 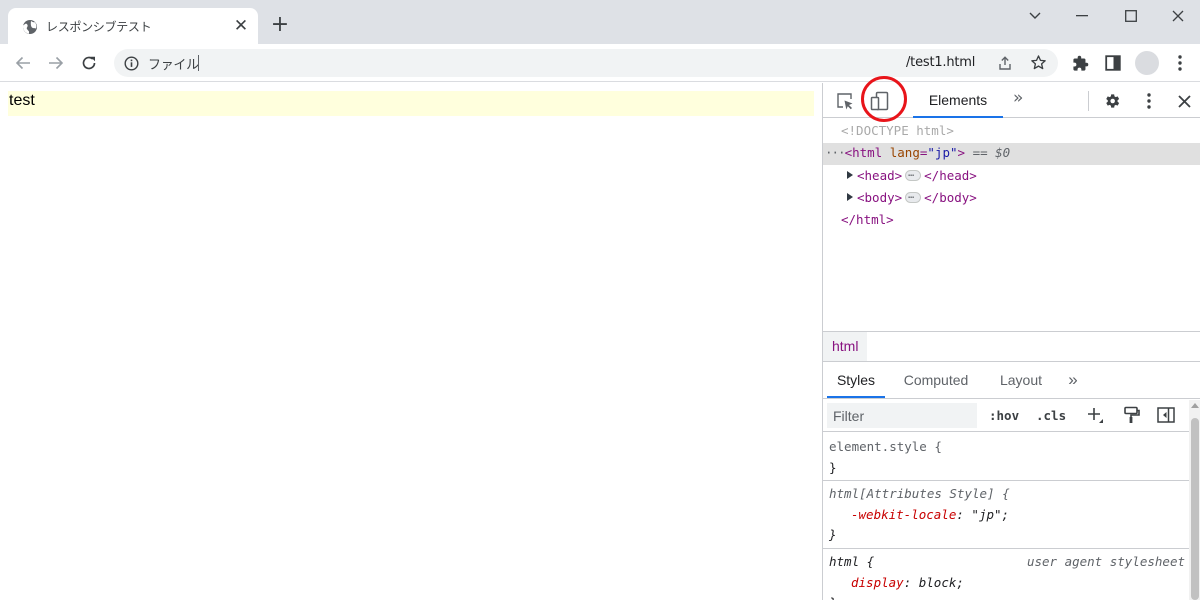 What do you see at coordinates (877, 582) in the screenshot?
I see `style-property-name: display` at bounding box center [877, 582].